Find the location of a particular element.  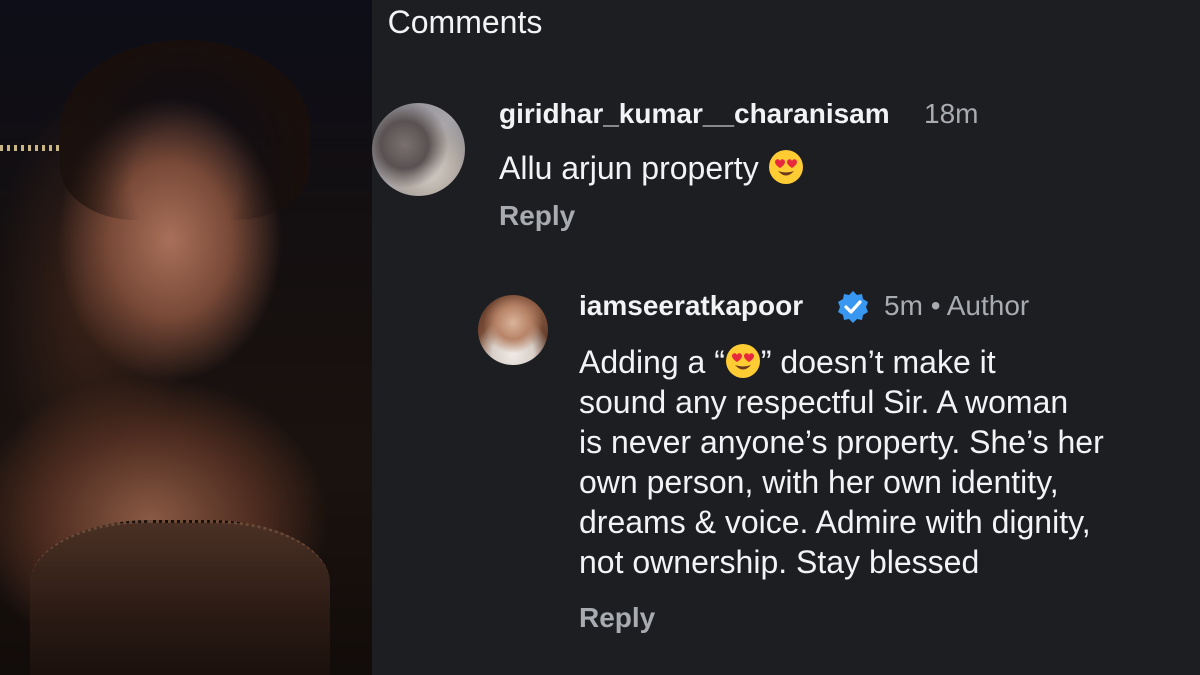

comment-text: Allu arjun property is located at coordinates (651, 168).